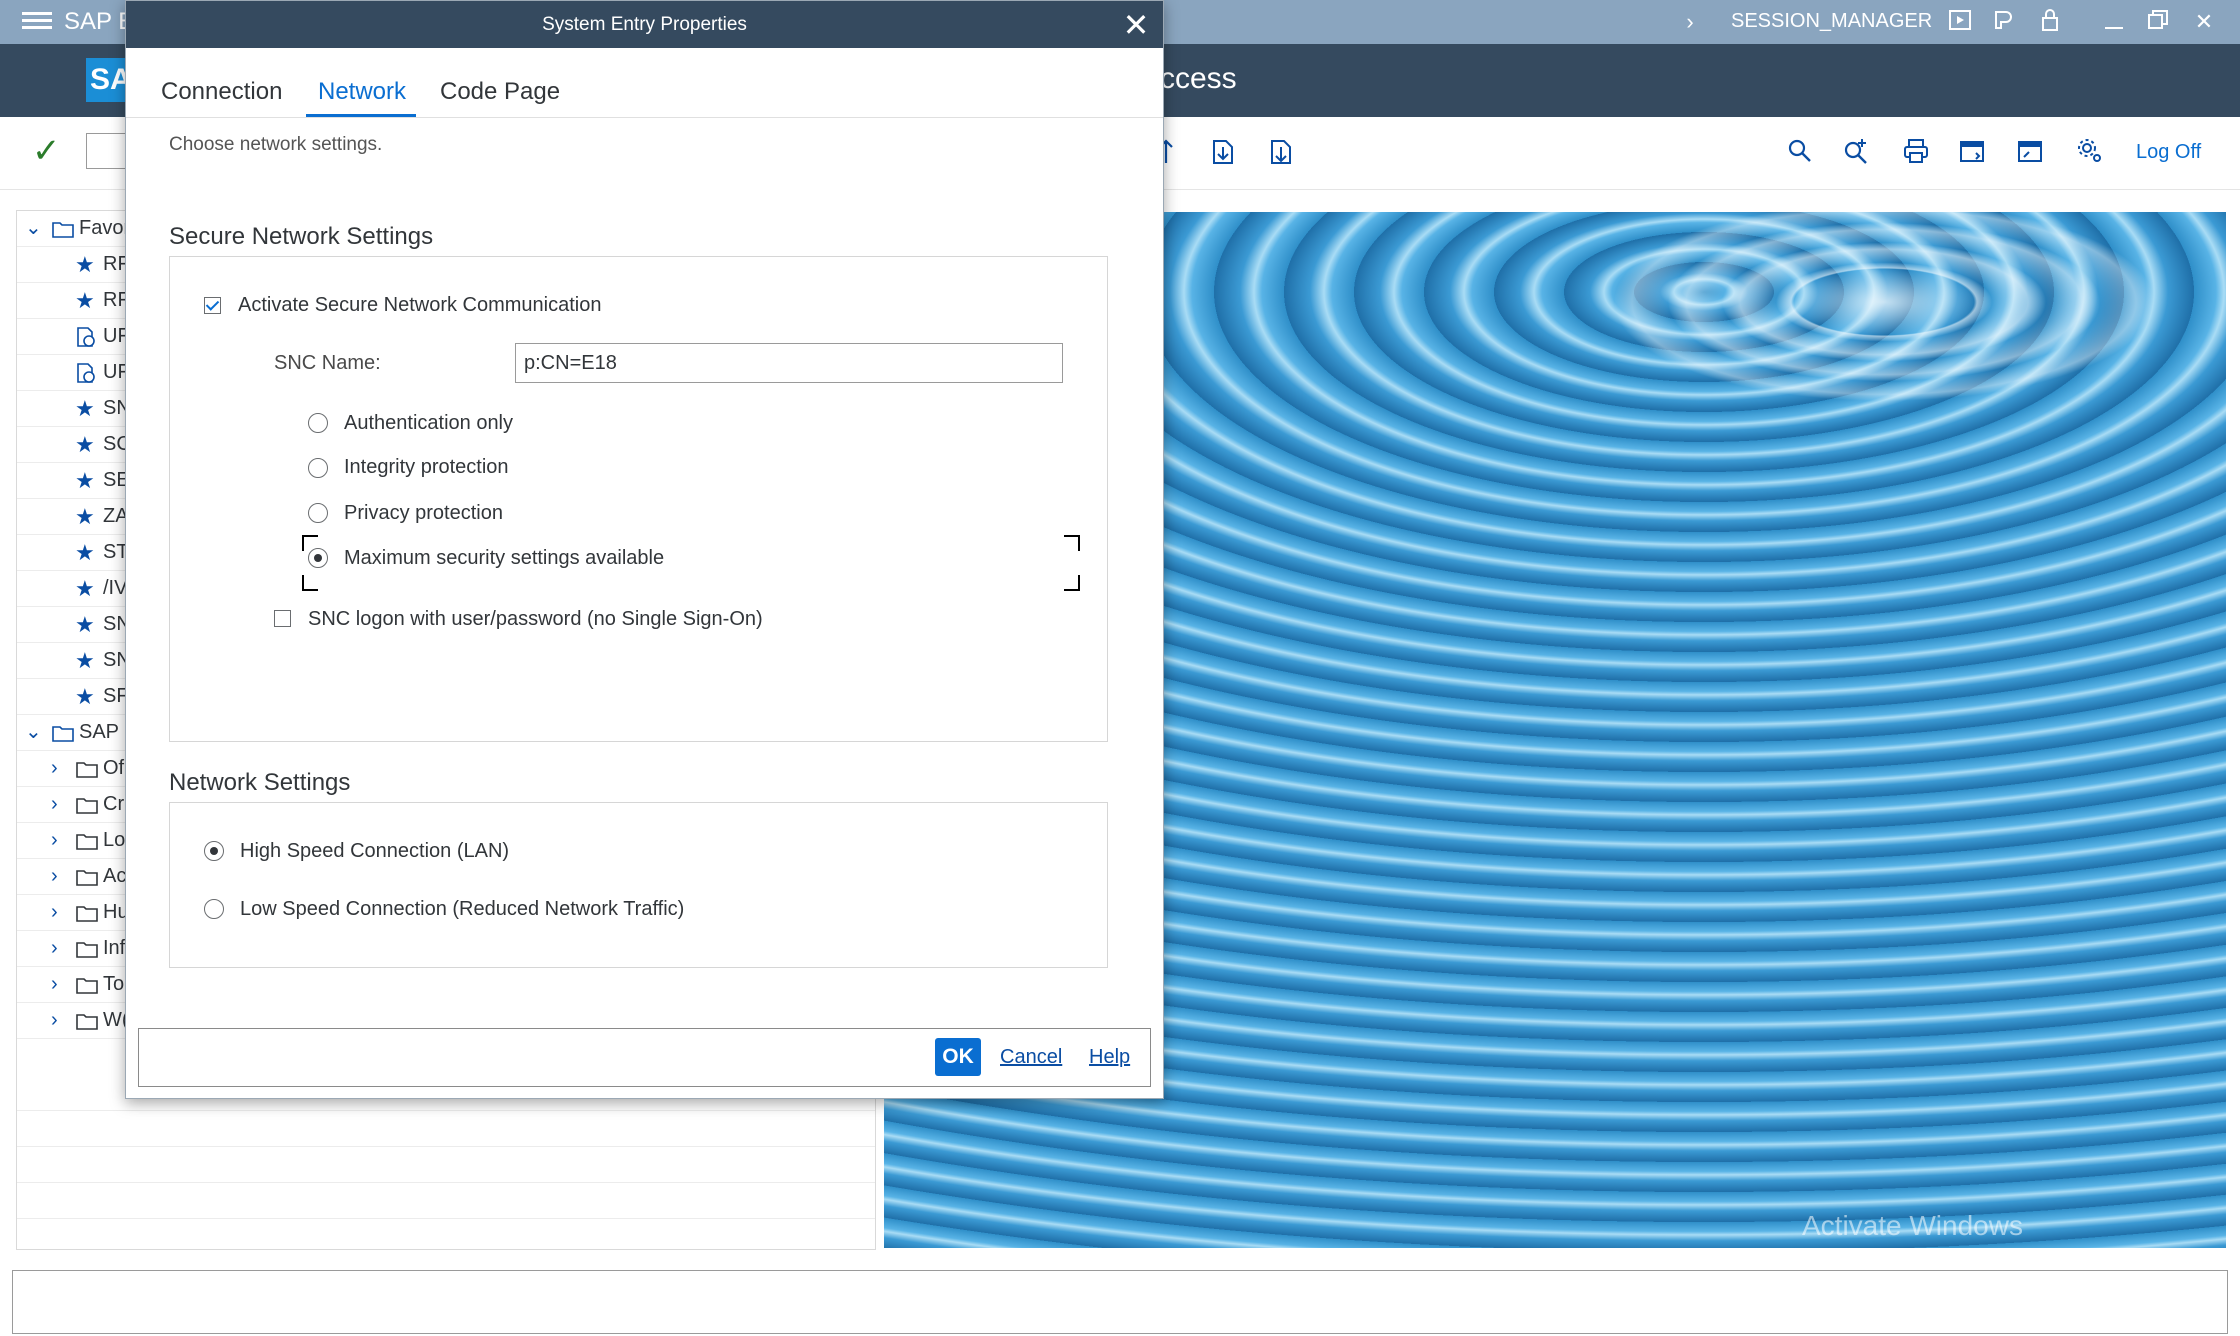  What do you see at coordinates (318, 423) in the screenshot?
I see `radio-authentication-only` at bounding box center [318, 423].